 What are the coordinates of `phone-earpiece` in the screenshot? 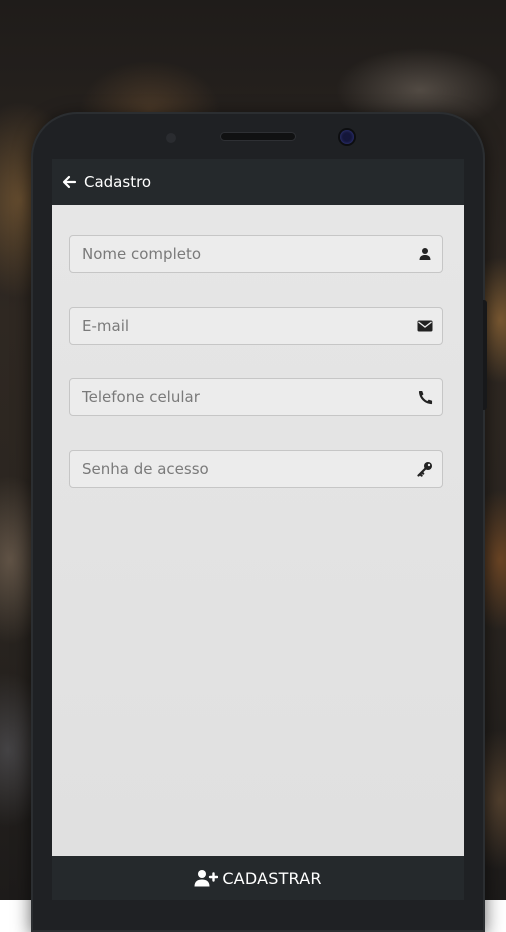 It's located at (258, 136).